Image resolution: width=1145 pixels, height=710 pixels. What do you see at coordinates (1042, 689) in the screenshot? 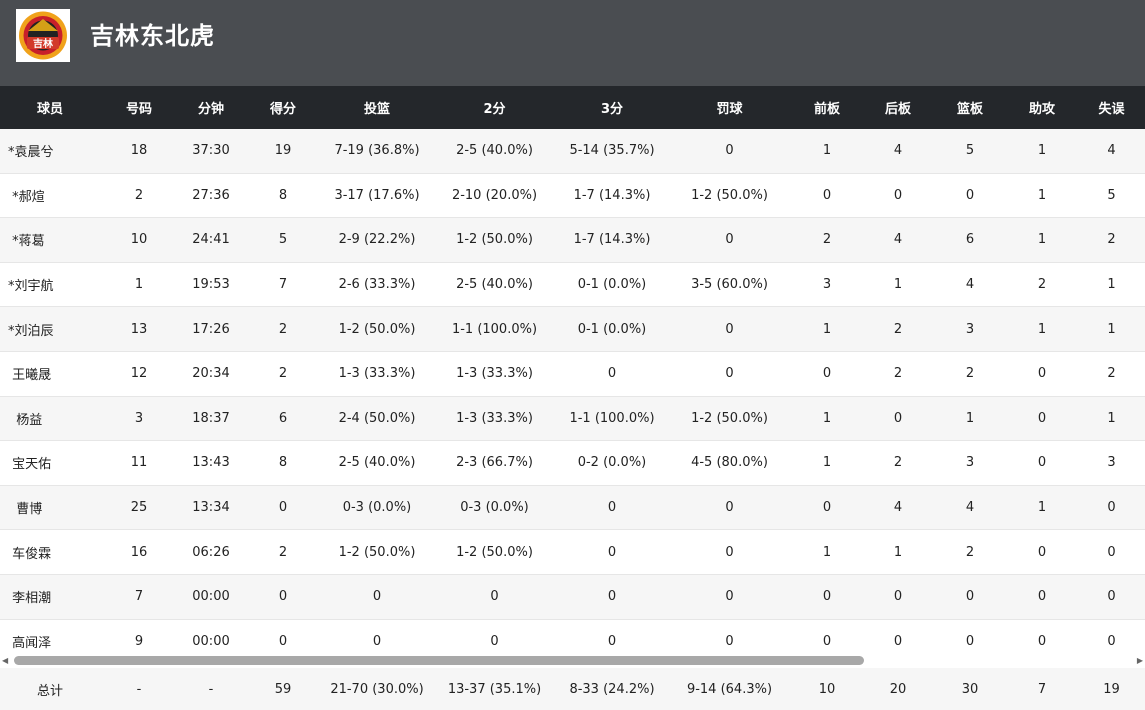
I see `totals-cell: 7` at bounding box center [1042, 689].